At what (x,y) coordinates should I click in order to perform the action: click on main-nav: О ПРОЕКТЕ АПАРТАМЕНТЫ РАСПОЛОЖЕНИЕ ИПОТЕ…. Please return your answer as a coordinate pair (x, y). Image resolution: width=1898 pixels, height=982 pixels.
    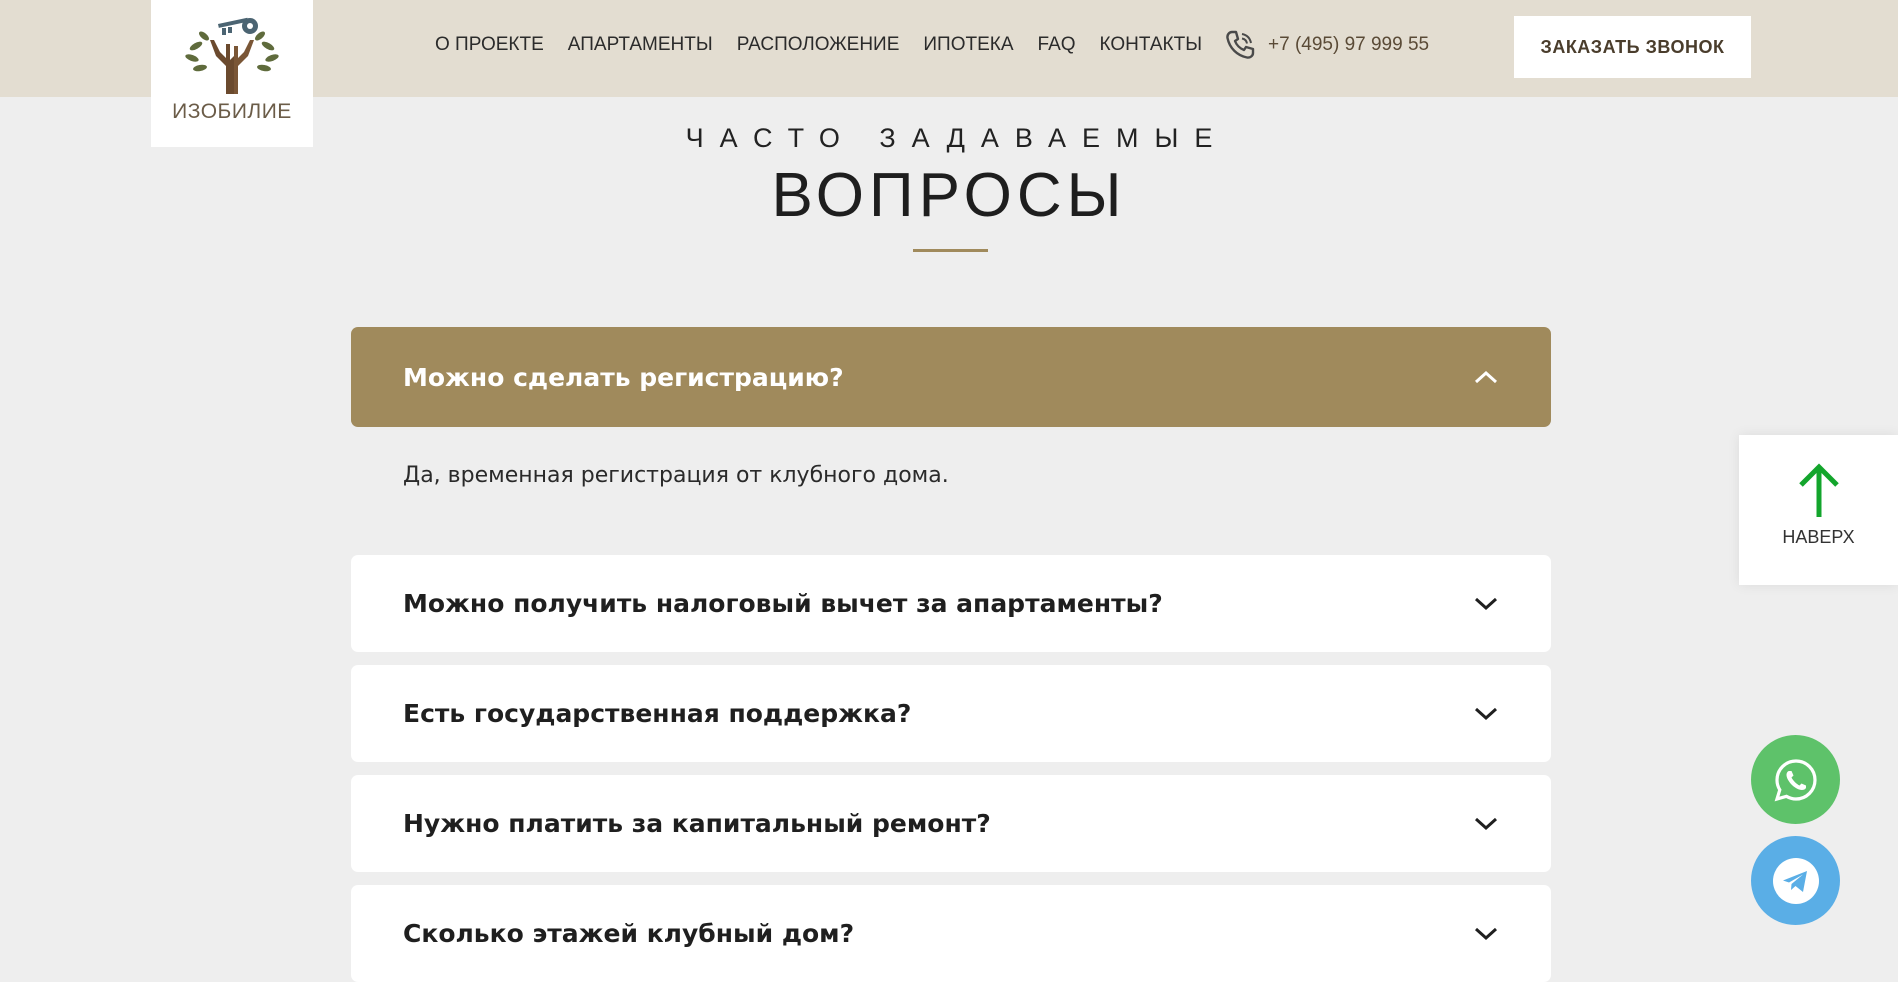
    Looking at the image, I should click on (830, 45).